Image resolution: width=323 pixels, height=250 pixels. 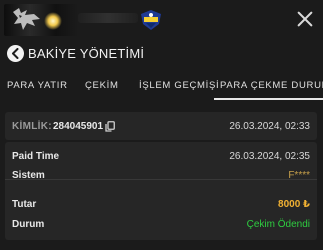 What do you see at coordinates (161, 179) in the screenshot?
I see `divider` at bounding box center [161, 179].